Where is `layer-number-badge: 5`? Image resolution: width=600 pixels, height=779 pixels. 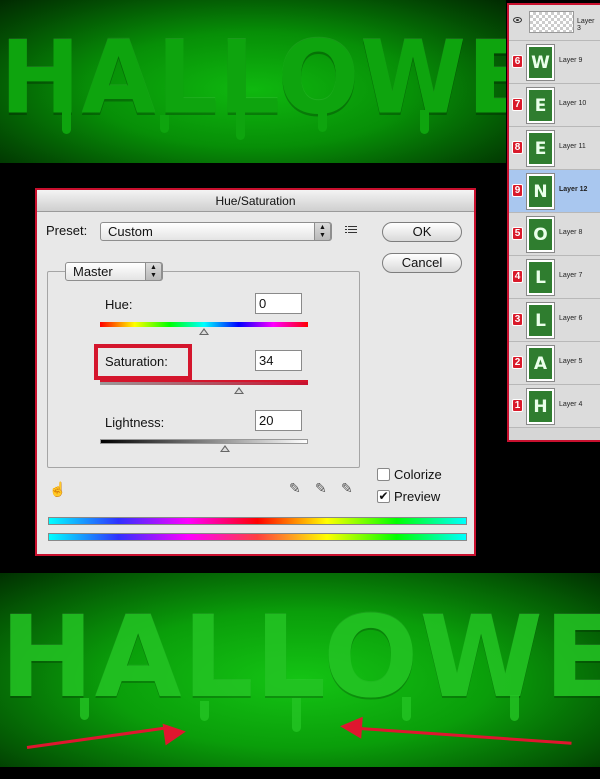 layer-number-badge: 5 is located at coordinates (517, 233).